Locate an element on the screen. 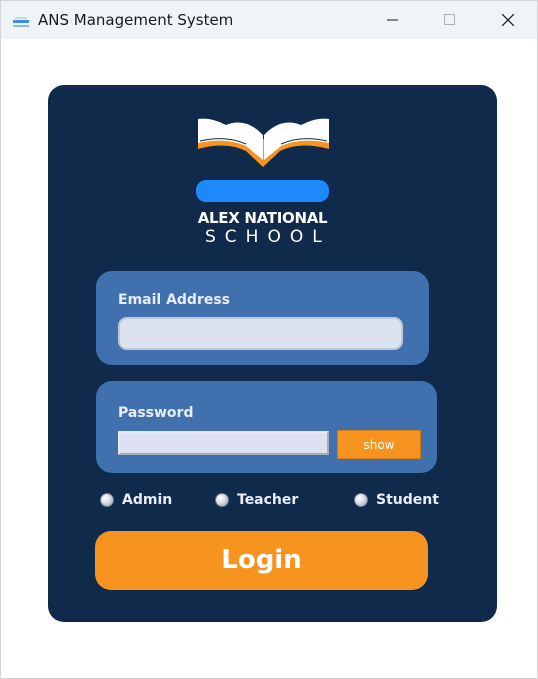 The image size is (538, 679). email-label: Email Address is located at coordinates (174, 300).